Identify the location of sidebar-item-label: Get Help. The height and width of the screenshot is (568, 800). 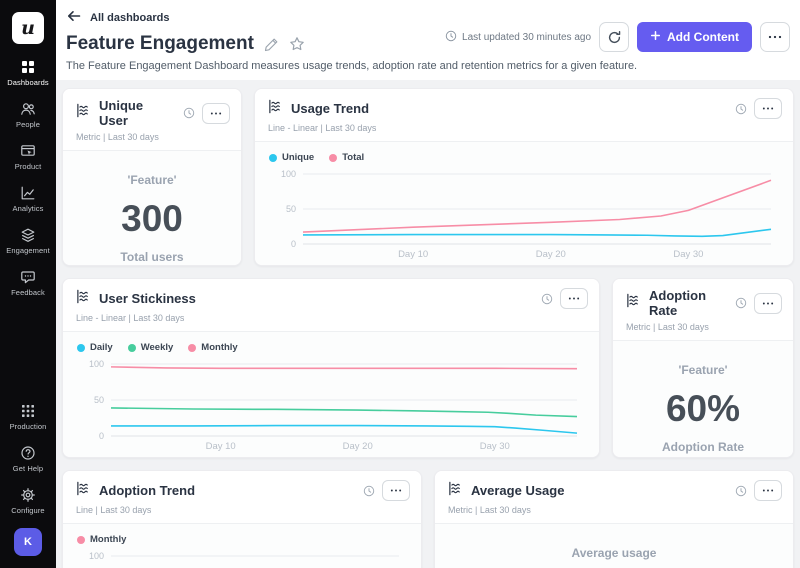
(28, 468).